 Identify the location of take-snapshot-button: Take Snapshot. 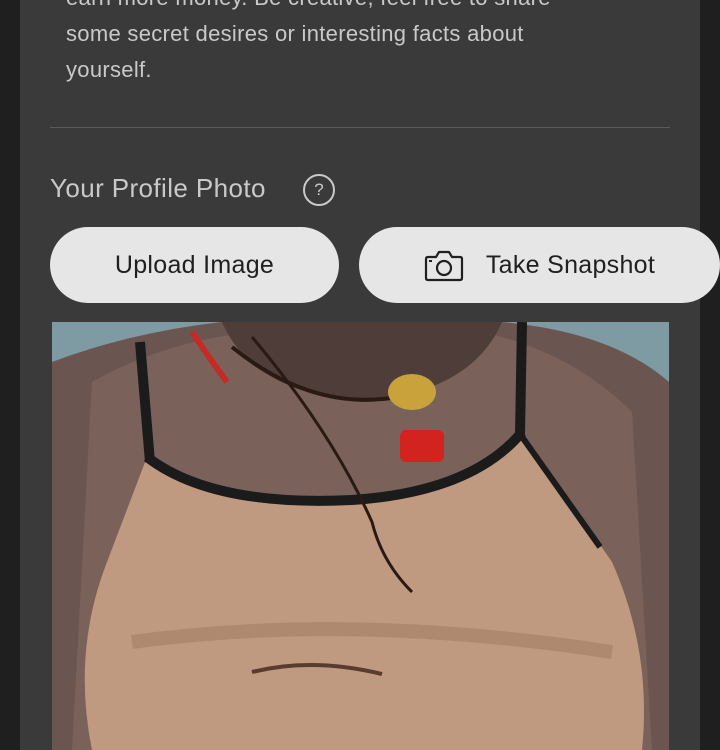
(539, 265).